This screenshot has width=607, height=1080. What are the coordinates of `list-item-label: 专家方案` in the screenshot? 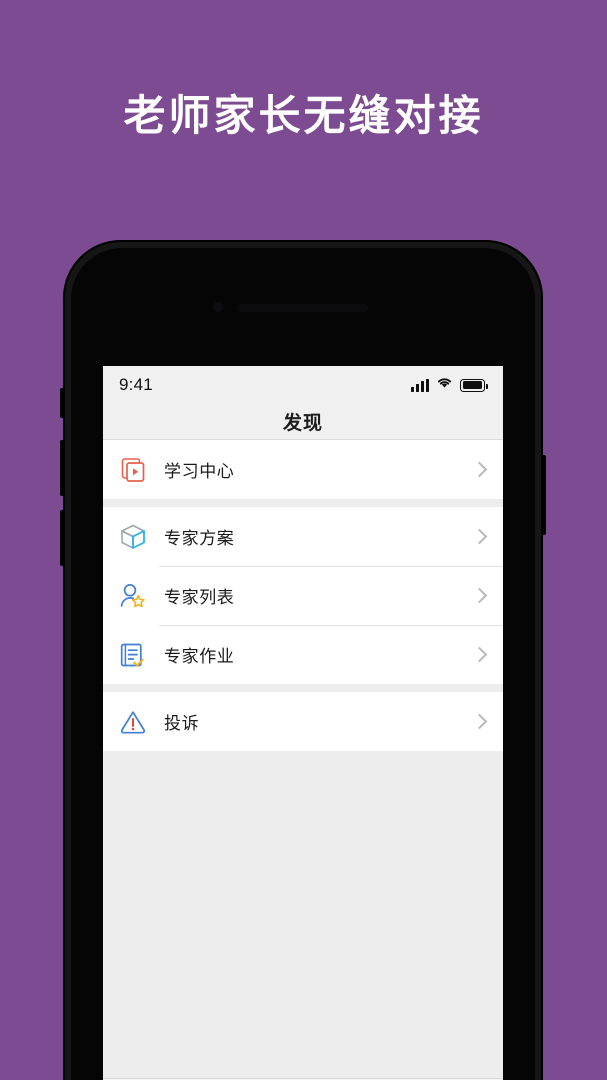 It's located at (199, 538).